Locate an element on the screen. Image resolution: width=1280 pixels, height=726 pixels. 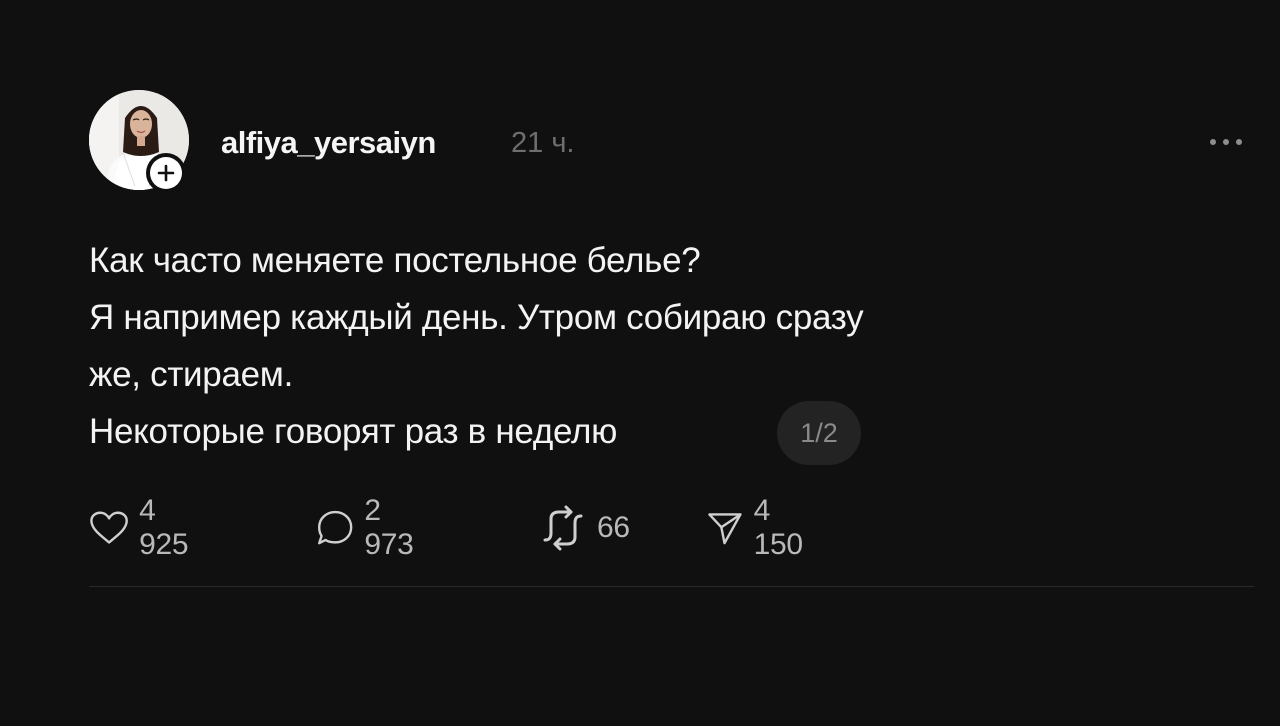
more-dots-icon is located at coordinates (1226, 142).